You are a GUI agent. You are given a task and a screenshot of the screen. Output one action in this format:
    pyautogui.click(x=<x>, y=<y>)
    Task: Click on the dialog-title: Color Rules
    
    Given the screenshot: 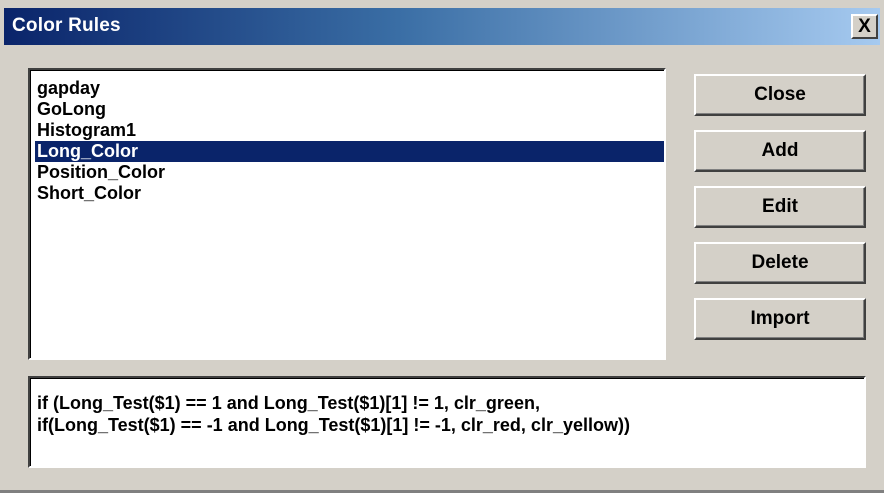 What is the action you would take?
    pyautogui.click(x=66, y=25)
    